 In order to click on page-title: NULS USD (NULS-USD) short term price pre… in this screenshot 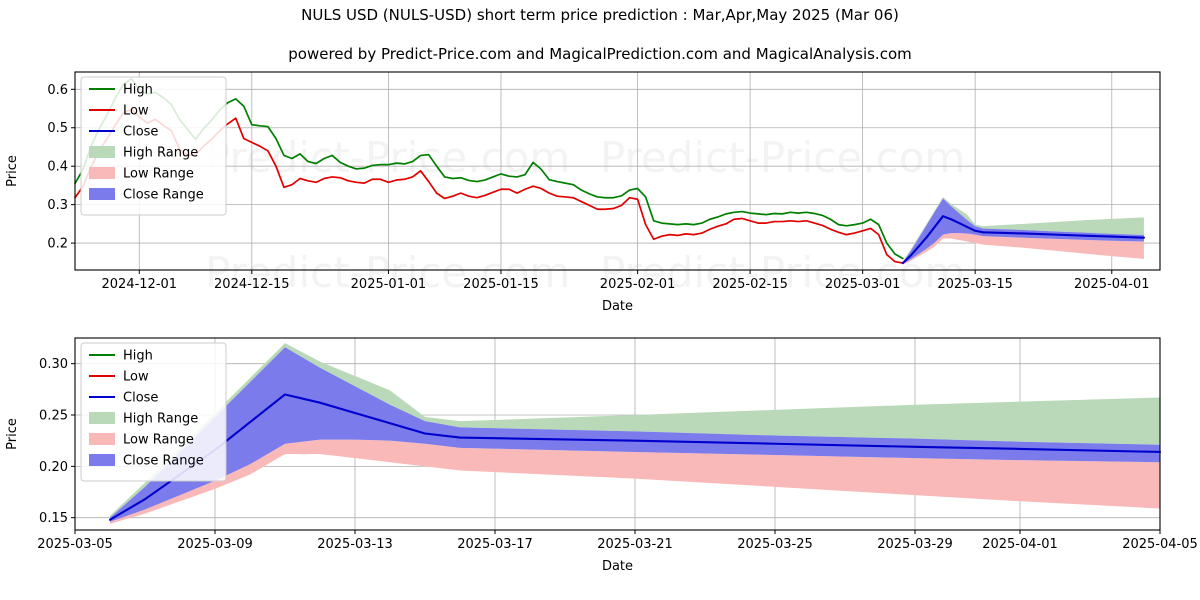, I will do `click(600, 15)`.